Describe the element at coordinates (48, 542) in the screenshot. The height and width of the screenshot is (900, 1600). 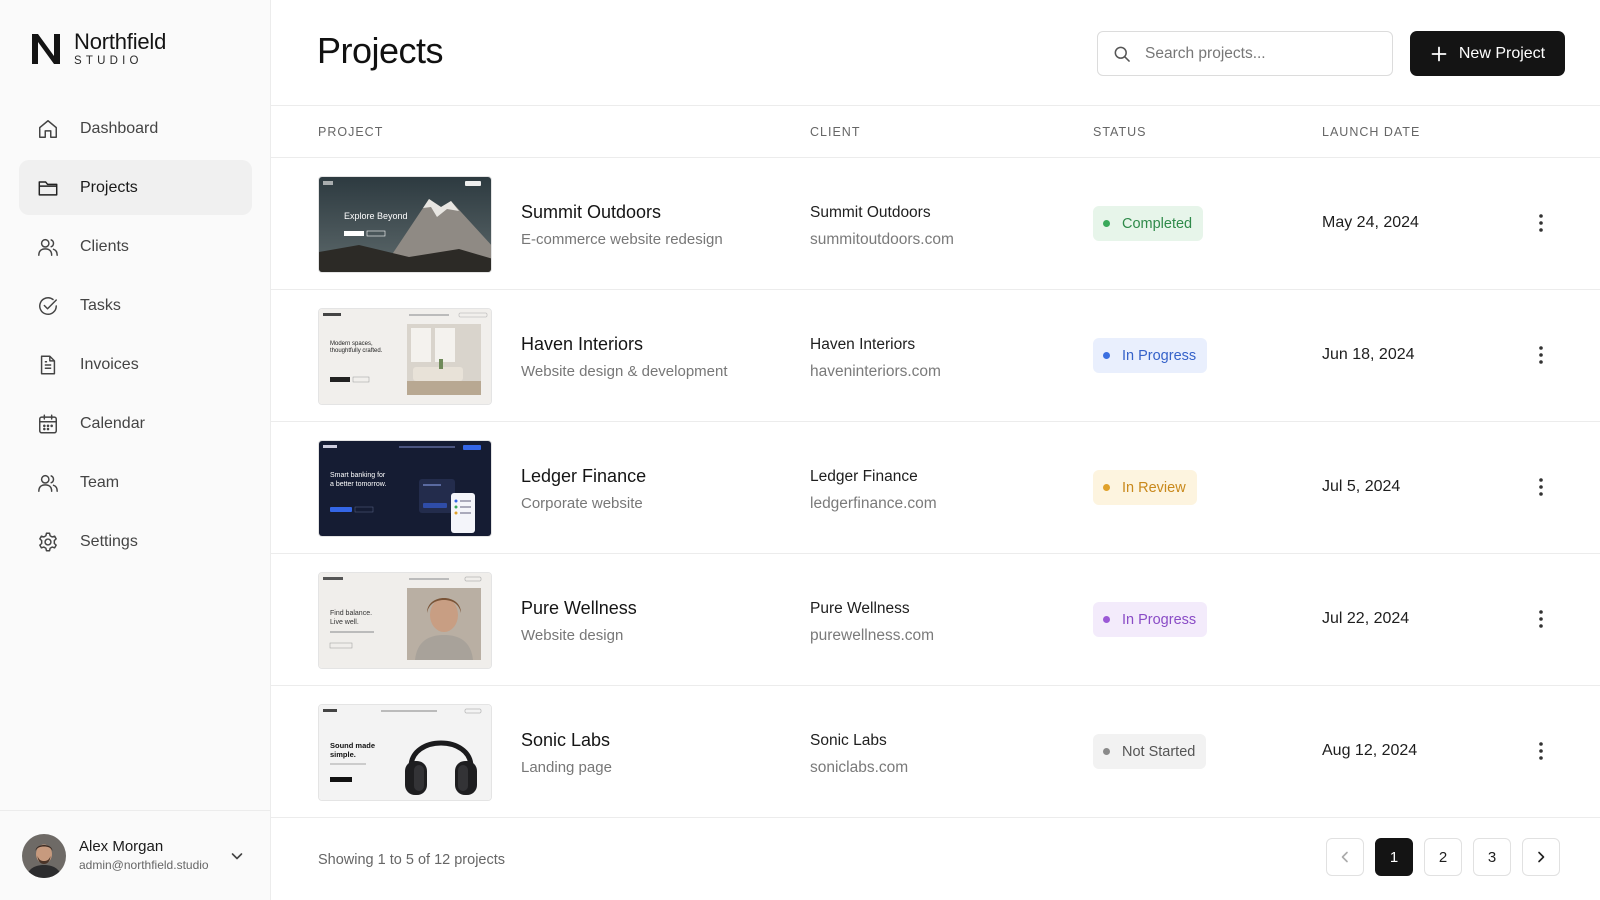
I see `gear-icon` at that location.